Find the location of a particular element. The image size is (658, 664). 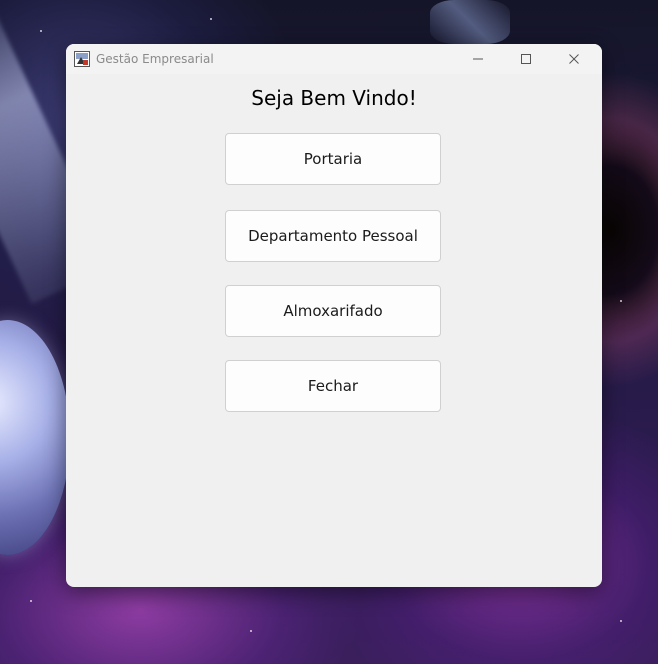

almoxarifado-button: Almoxarifado is located at coordinates (333, 311).